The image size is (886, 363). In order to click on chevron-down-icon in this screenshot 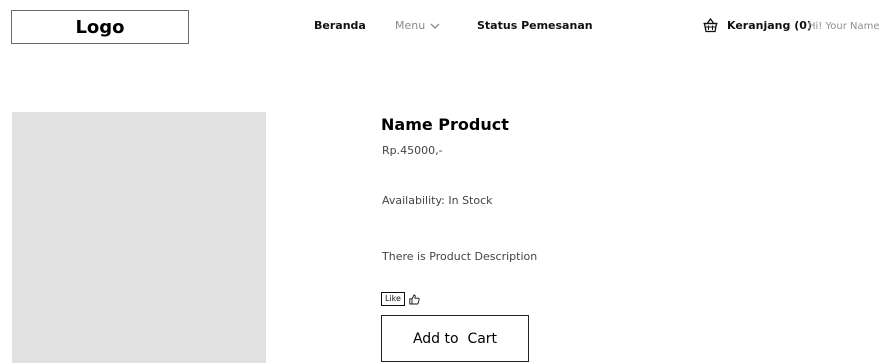, I will do `click(435, 26)`.